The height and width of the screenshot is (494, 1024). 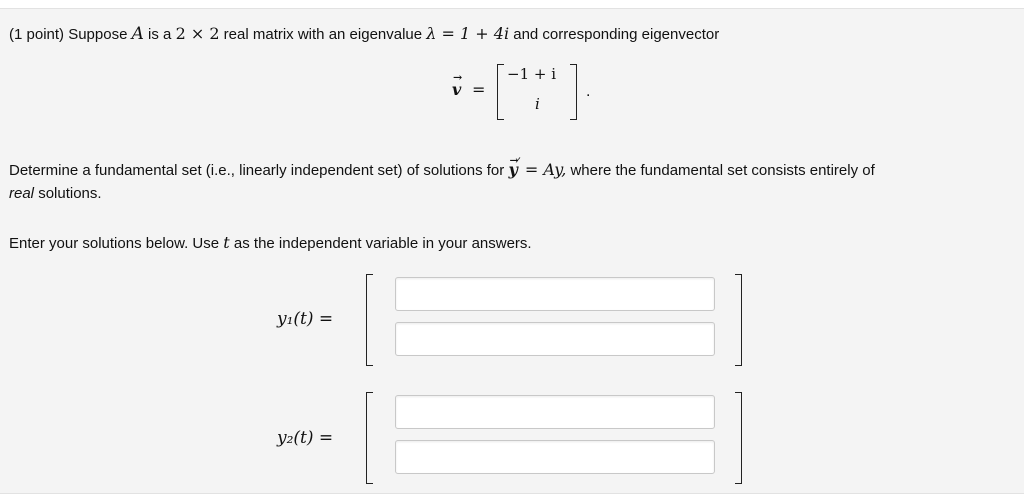 I want to click on ode-equation: = Ay,, so click(x=545, y=169).